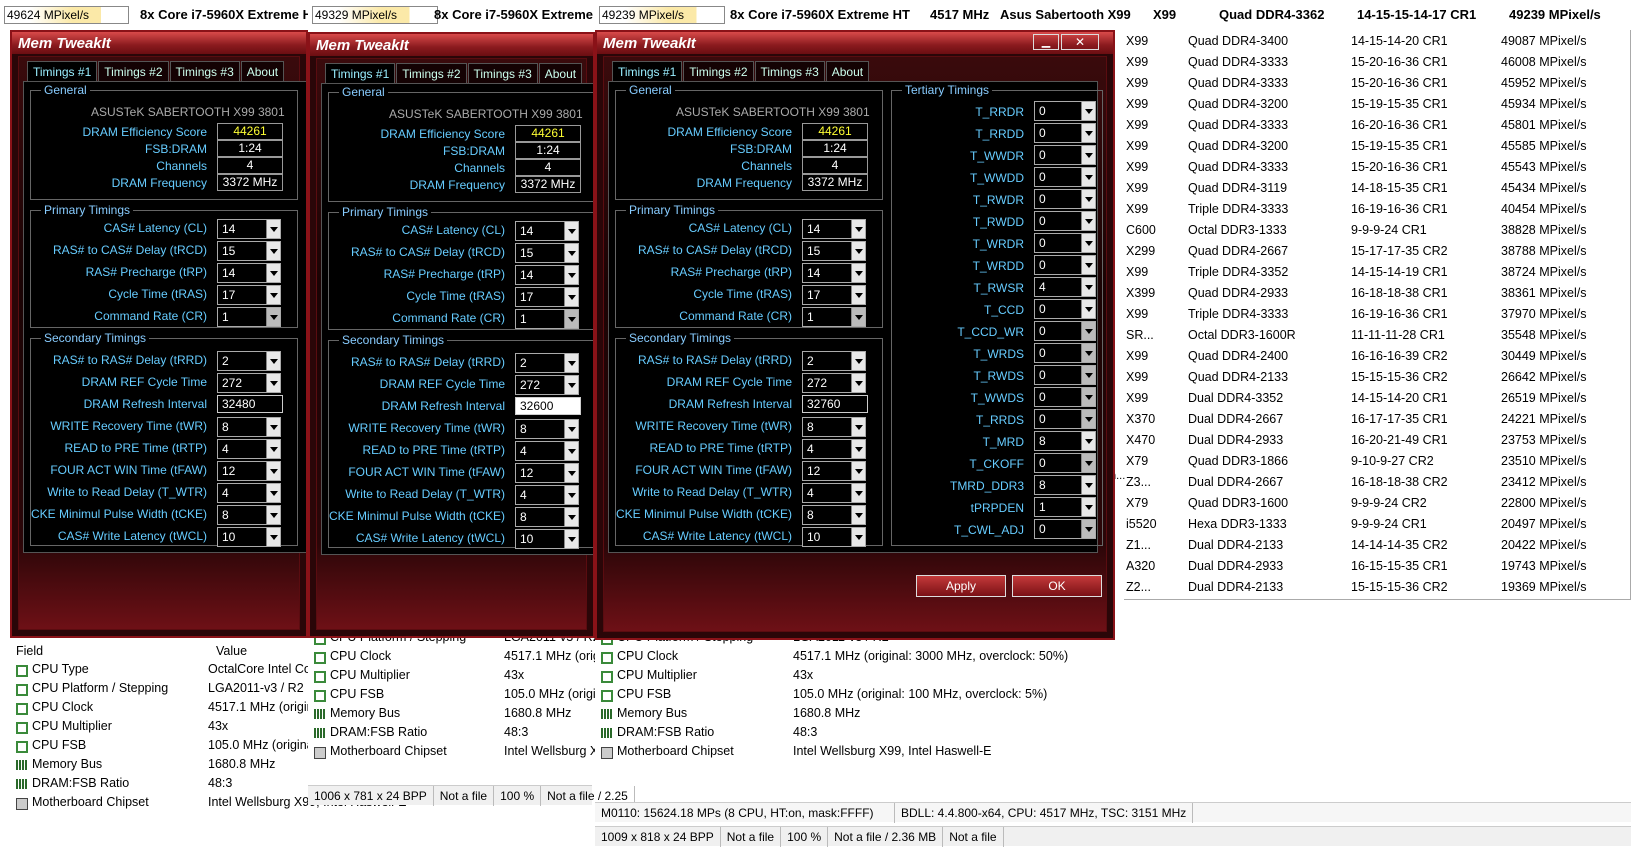 This screenshot has width=1631, height=847. What do you see at coordinates (834, 295) in the screenshot?
I see `primary-select: 17` at bounding box center [834, 295].